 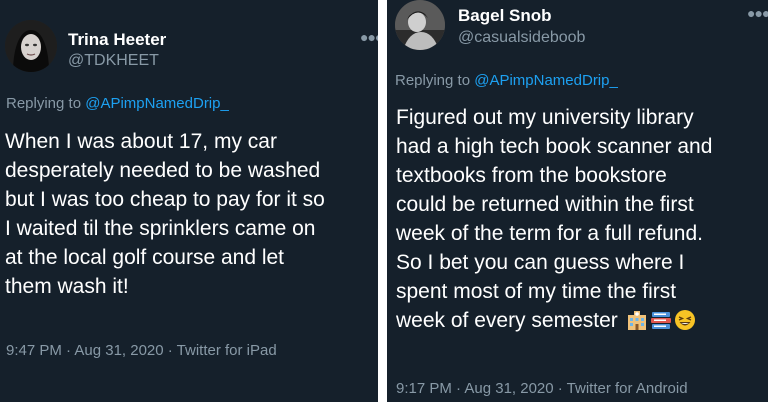 What do you see at coordinates (67, 286) in the screenshot?
I see `tweet-text-line: them wash it!` at bounding box center [67, 286].